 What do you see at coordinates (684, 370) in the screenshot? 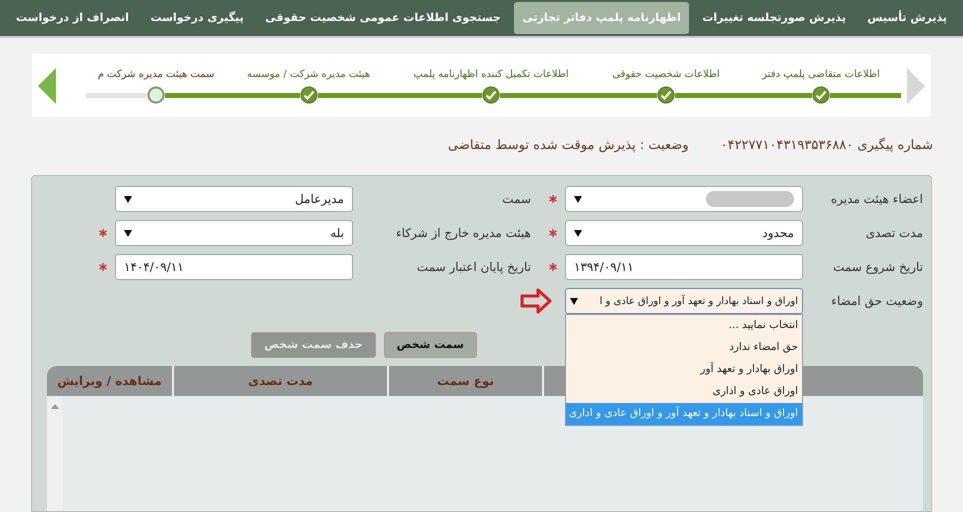
I see `dropdown-option: اوراق بهادار و تعهد آور` at bounding box center [684, 370].